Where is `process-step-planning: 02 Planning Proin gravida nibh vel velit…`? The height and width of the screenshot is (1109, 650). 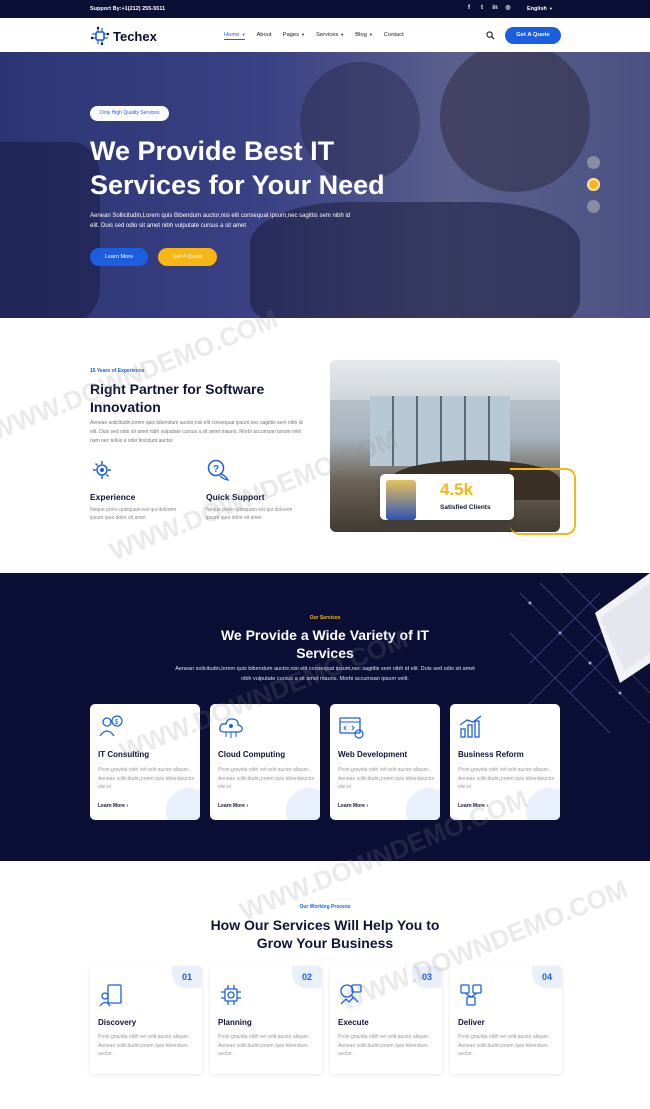 process-step-planning: 02 Planning Proin gravida nibh vel velit… is located at coordinates (266, 1020).